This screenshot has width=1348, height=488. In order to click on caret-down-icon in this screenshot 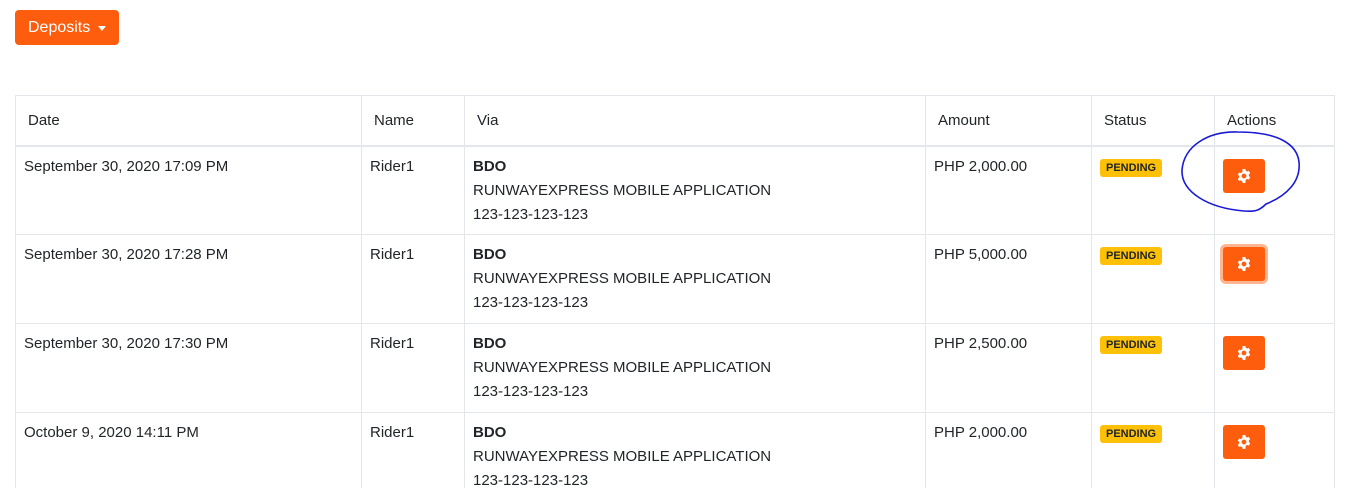, I will do `click(102, 28)`.